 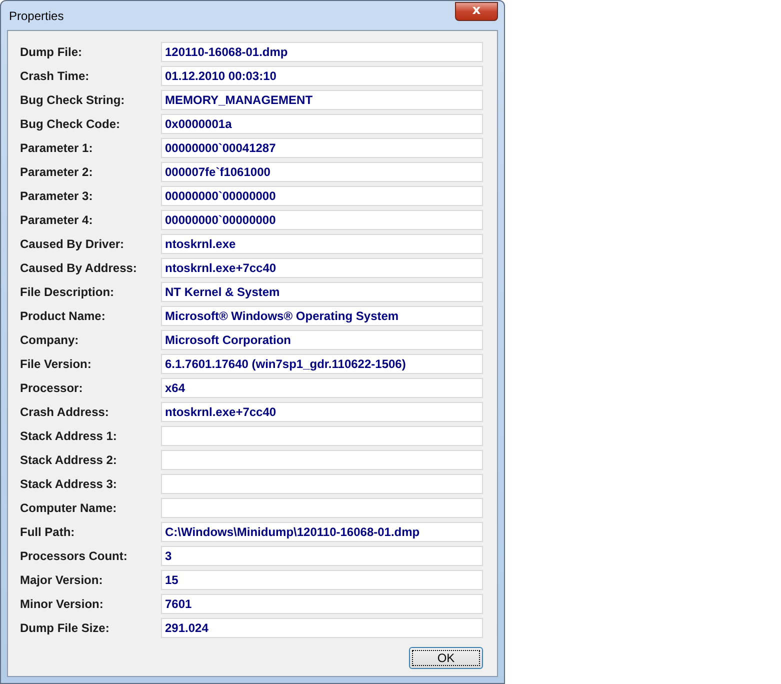 I want to click on value-field: 01.12.2010 00:03:10, so click(x=322, y=76).